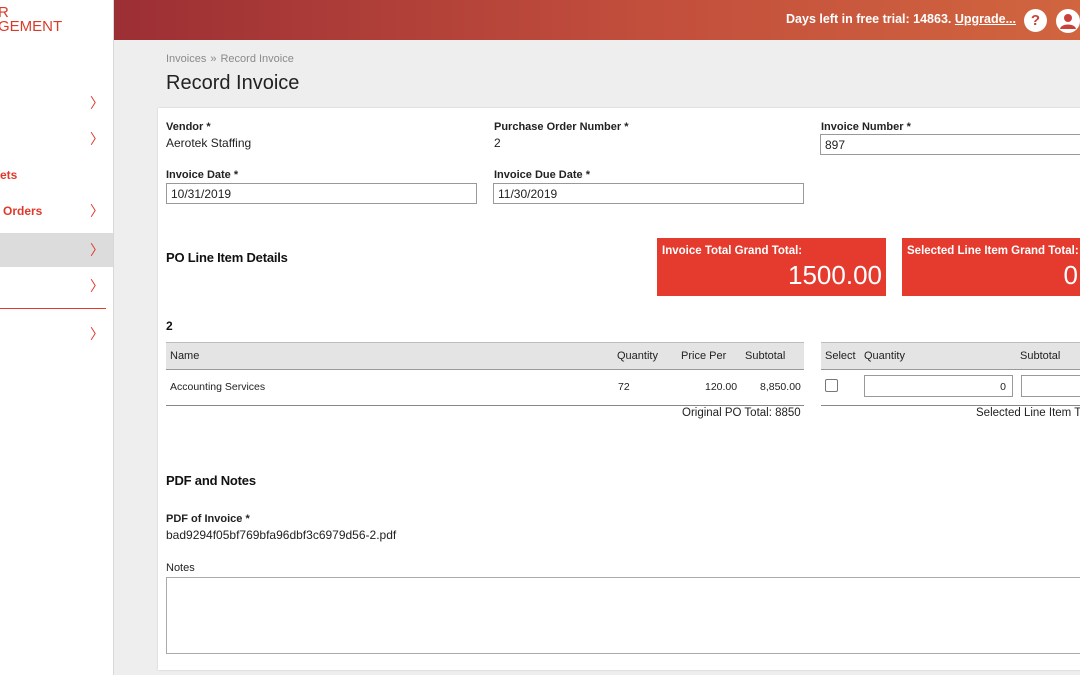 This screenshot has height=675, width=1080. What do you see at coordinates (218, 387) in the screenshot?
I see `row-name: Accounting Services` at bounding box center [218, 387].